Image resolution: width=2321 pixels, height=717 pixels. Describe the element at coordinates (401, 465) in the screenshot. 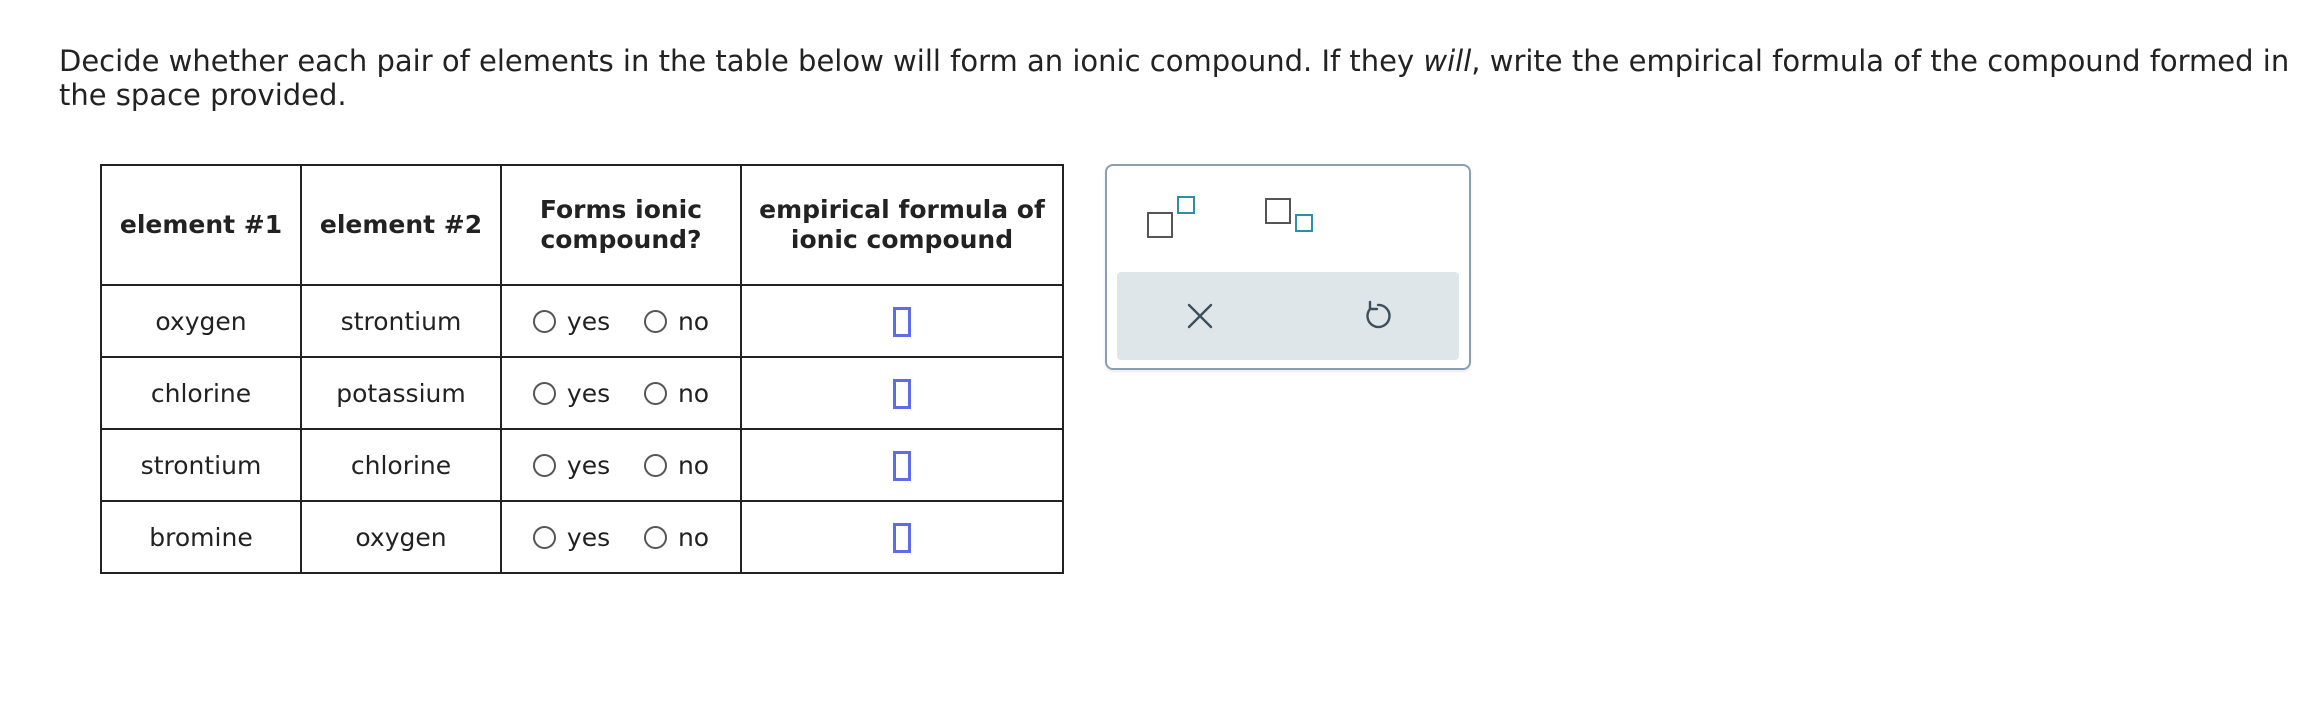

I see `cell-element-2: chlorine` at that location.